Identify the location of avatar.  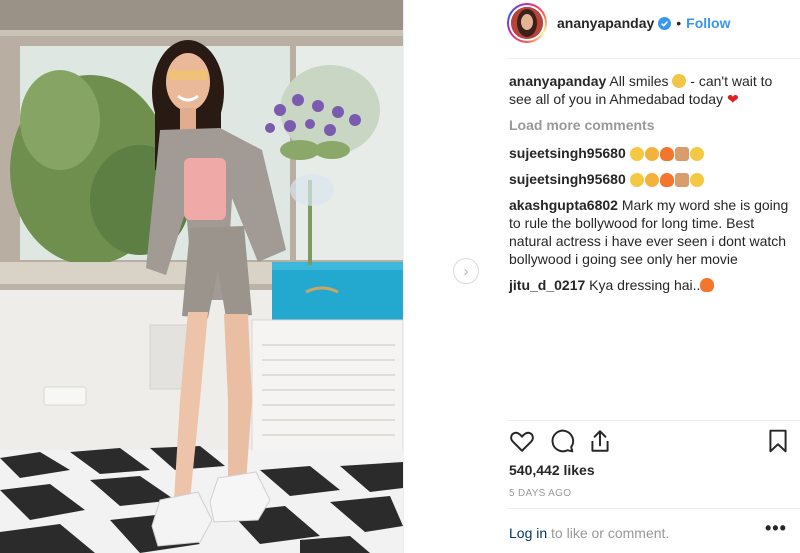
(527, 23).